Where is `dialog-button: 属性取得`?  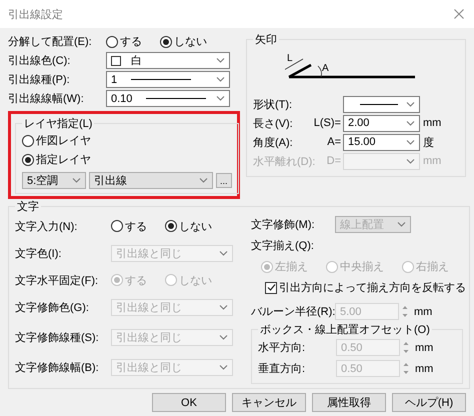 dialog-button: 属性取得 is located at coordinates (349, 402).